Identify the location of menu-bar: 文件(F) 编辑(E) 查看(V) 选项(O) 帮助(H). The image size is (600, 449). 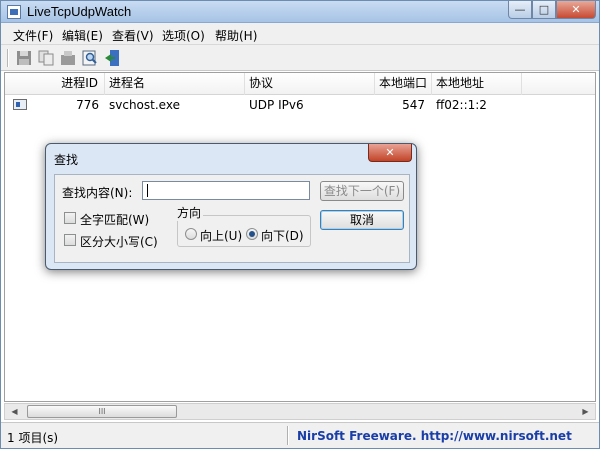
(300, 34).